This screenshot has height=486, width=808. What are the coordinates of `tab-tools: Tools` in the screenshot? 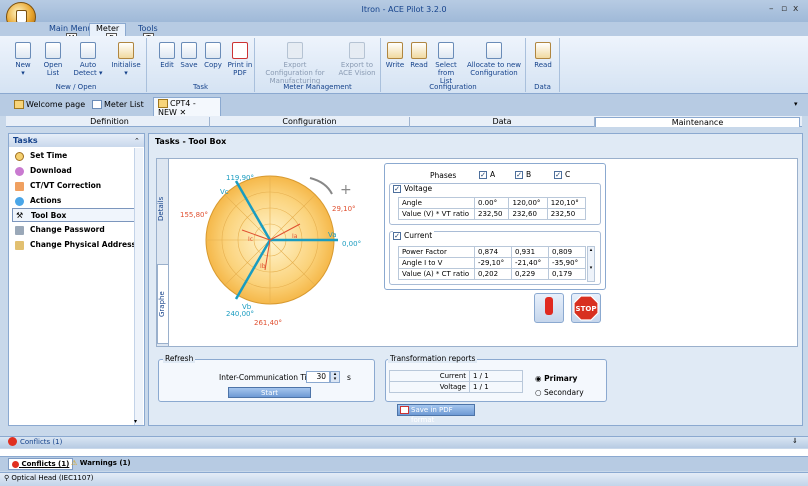 It's located at (148, 28).